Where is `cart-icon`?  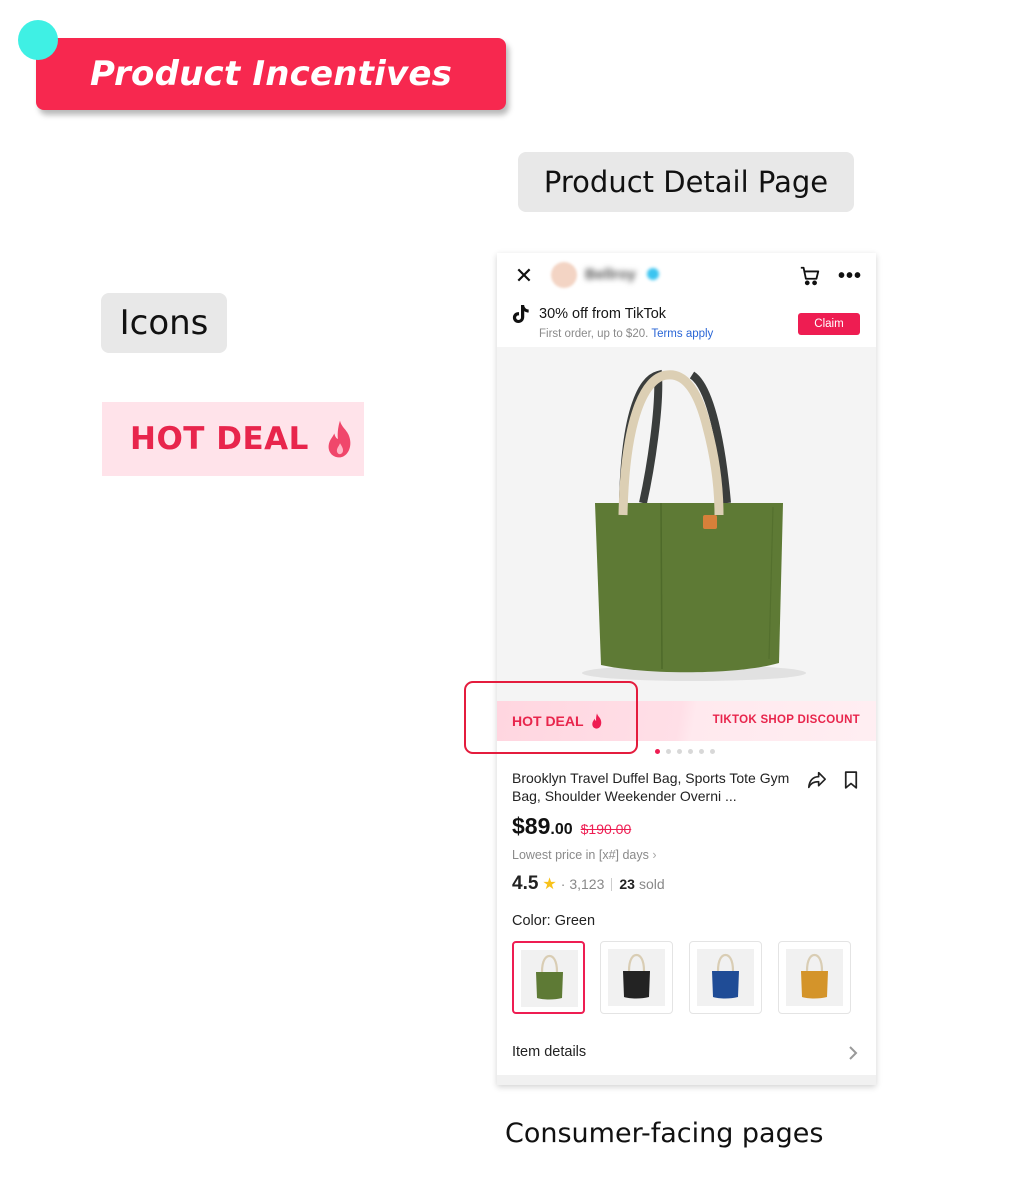
cart-icon is located at coordinates (810, 276).